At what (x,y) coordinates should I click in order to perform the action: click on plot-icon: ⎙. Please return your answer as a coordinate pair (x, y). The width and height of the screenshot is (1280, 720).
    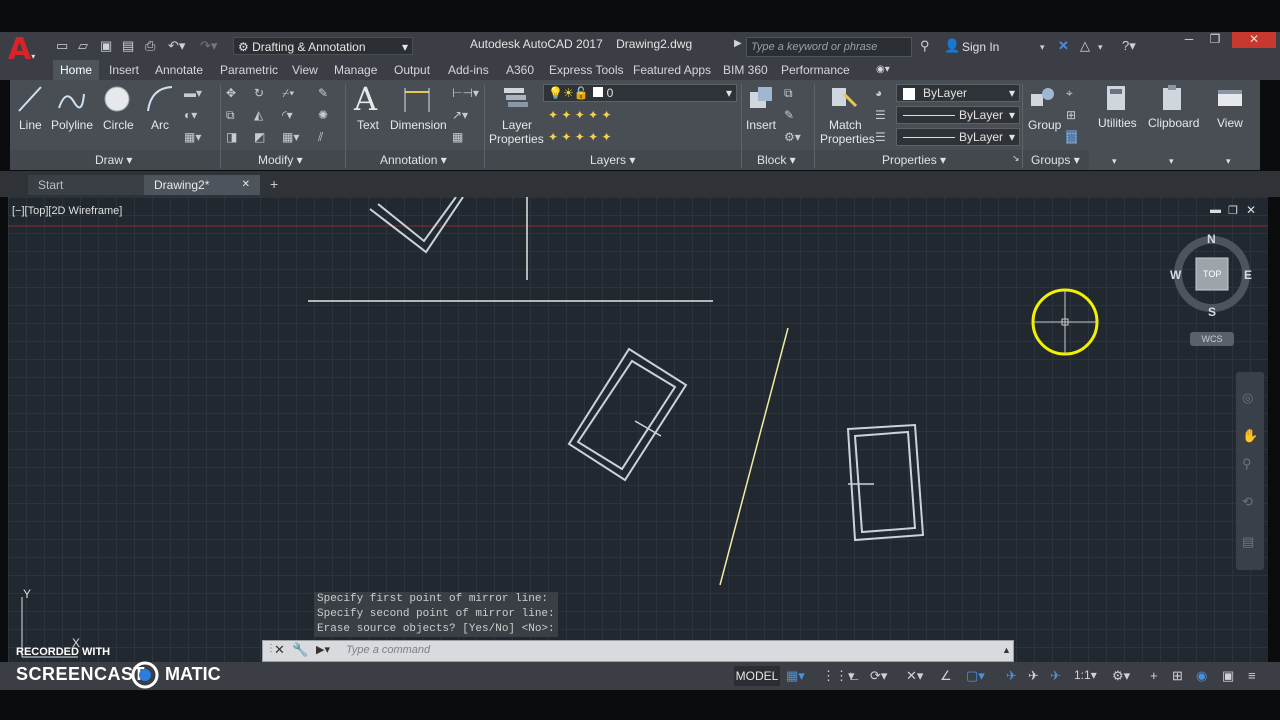
    Looking at the image, I should click on (150, 46).